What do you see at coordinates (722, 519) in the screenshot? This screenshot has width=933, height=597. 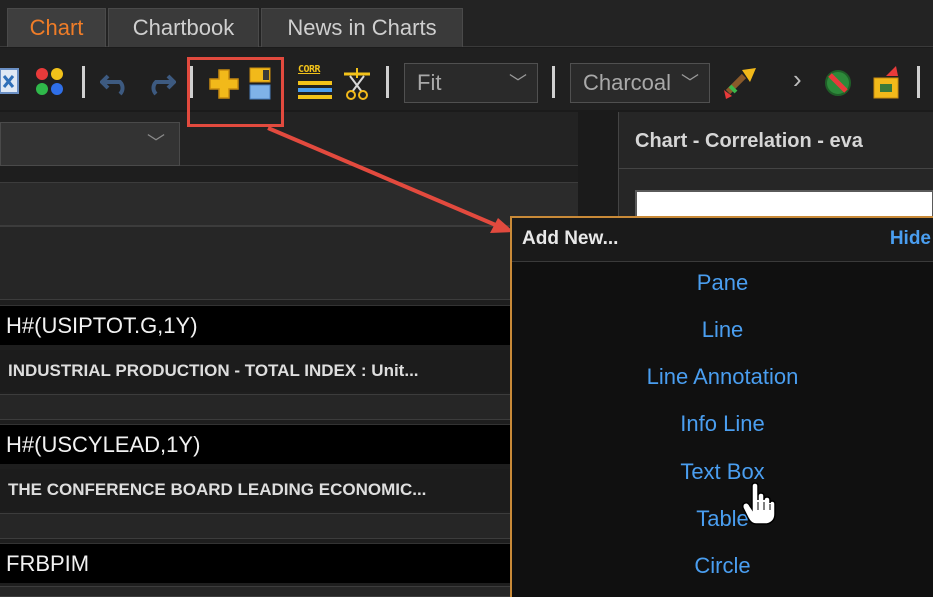 I see `menu-item-table: Table` at bounding box center [722, 519].